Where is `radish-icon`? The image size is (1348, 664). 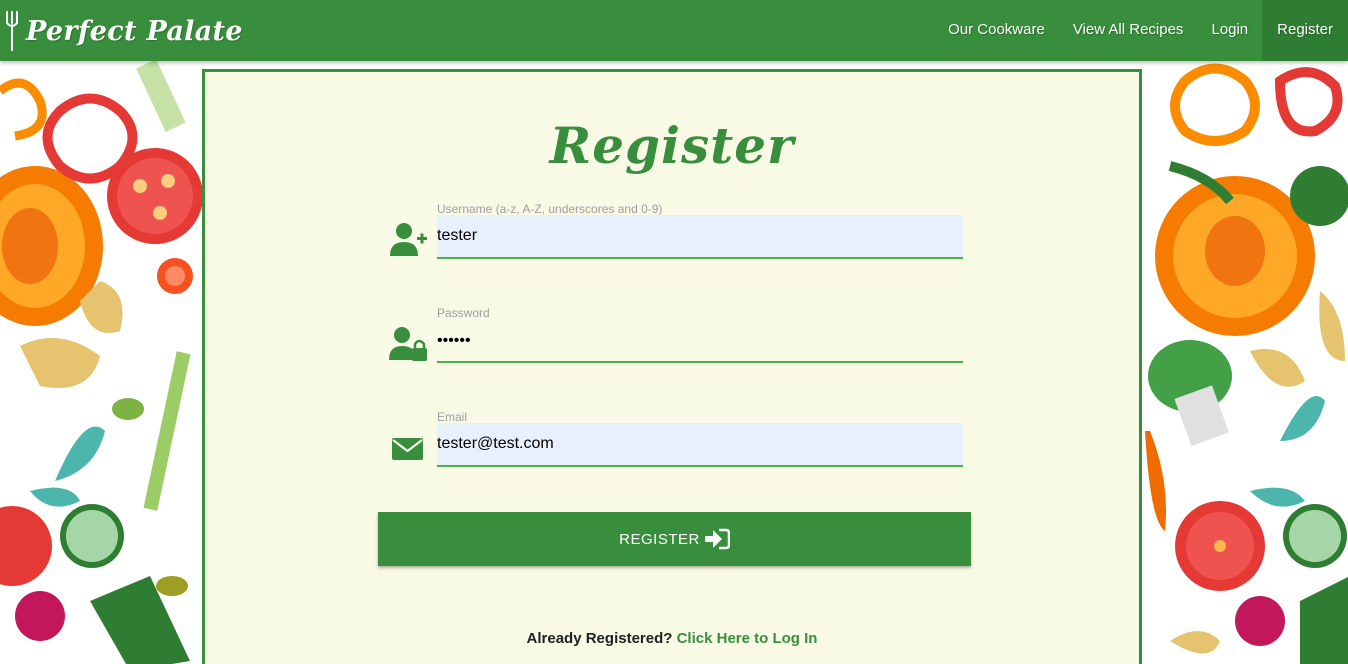 radish-icon is located at coordinates (40, 616).